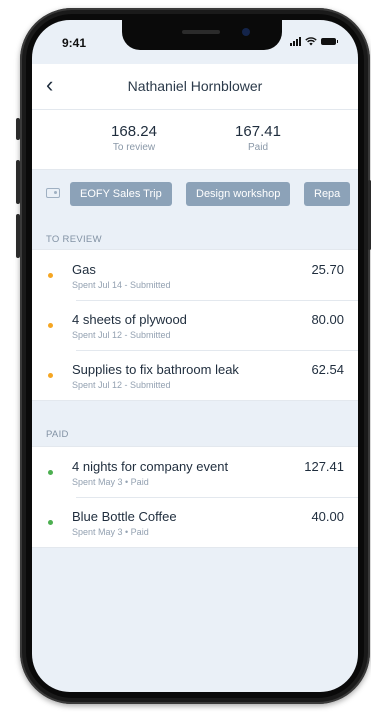 The height and width of the screenshot is (712, 371). What do you see at coordinates (53, 193) in the screenshot?
I see `tag-icon` at bounding box center [53, 193].